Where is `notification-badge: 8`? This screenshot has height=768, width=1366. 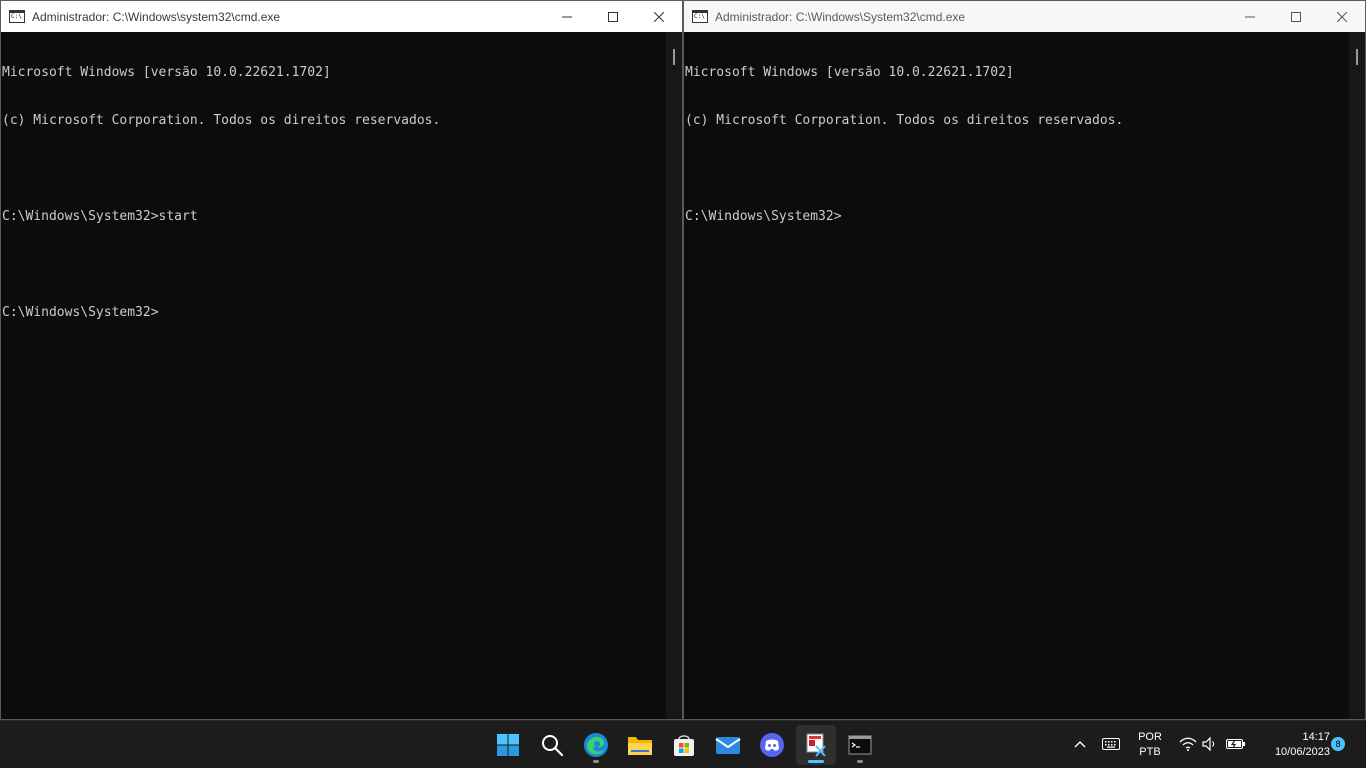
notification-badge: 8 is located at coordinates (1338, 744).